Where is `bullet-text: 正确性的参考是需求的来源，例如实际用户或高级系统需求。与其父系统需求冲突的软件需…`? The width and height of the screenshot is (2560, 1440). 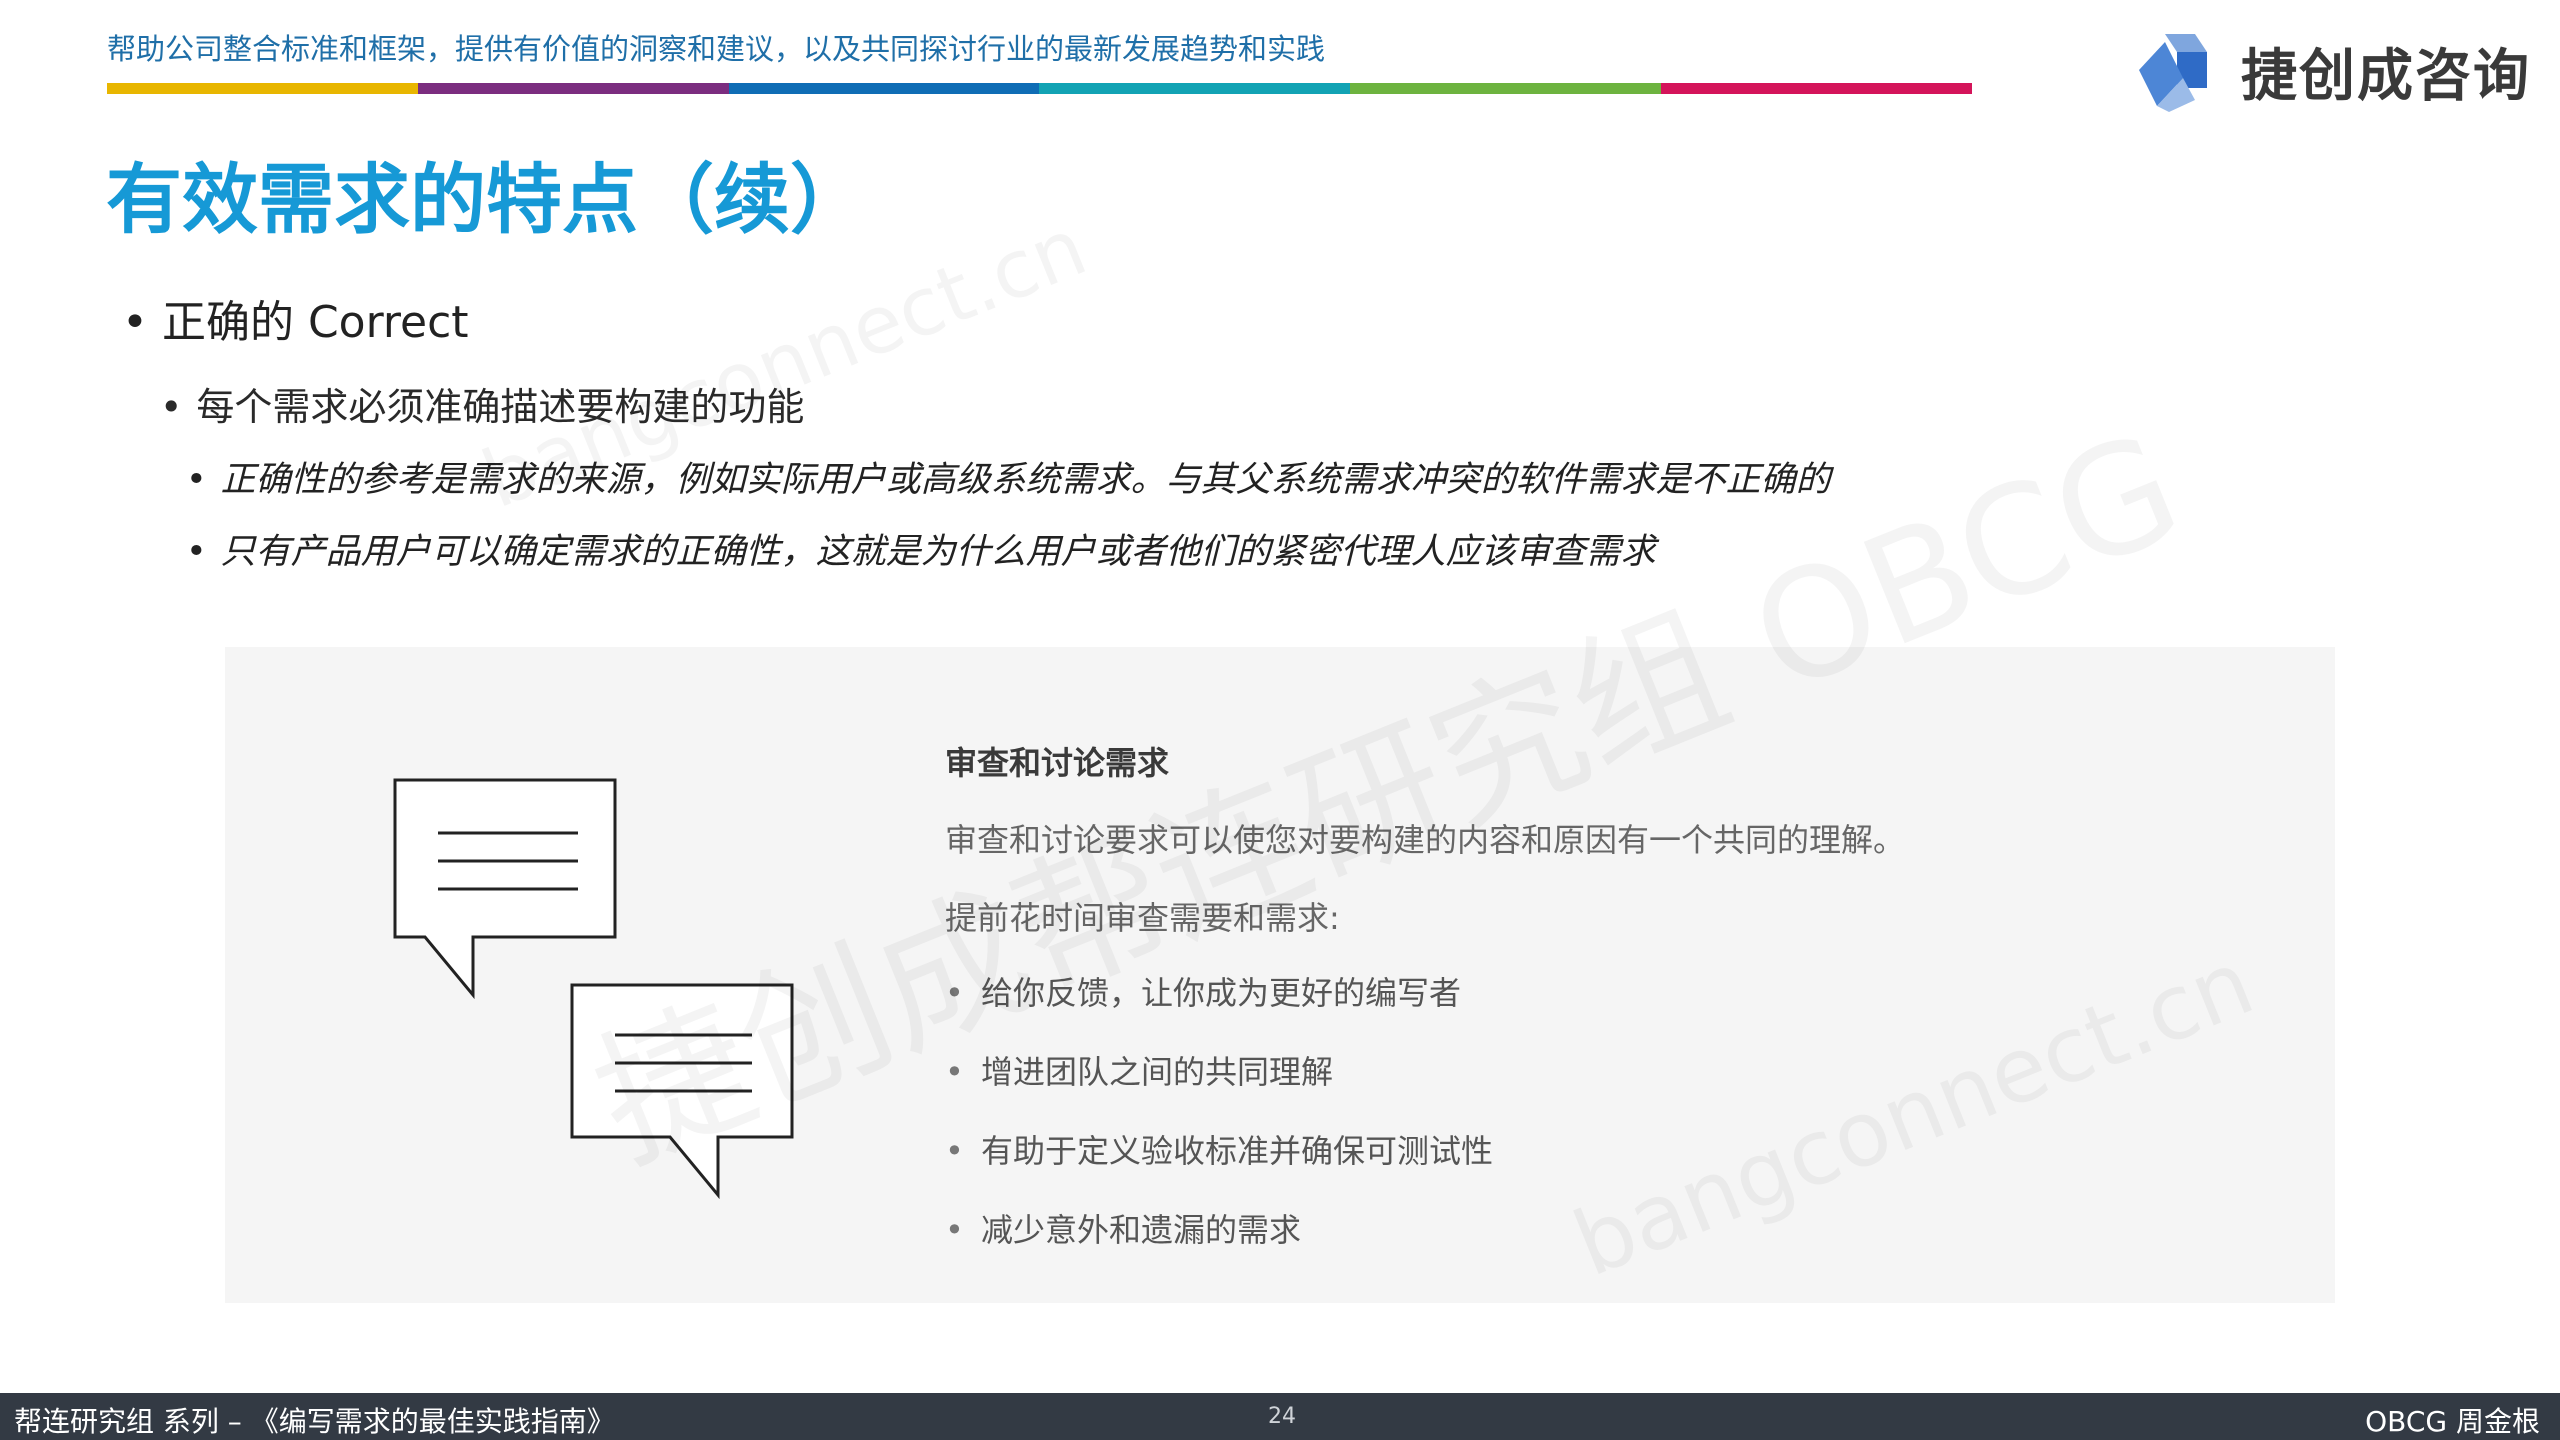
bullet-text: 正确性的参考是需求的来源，例如实际用户或高级系统需求。与其父系统需求冲突的软件需… is located at coordinates (1025, 480).